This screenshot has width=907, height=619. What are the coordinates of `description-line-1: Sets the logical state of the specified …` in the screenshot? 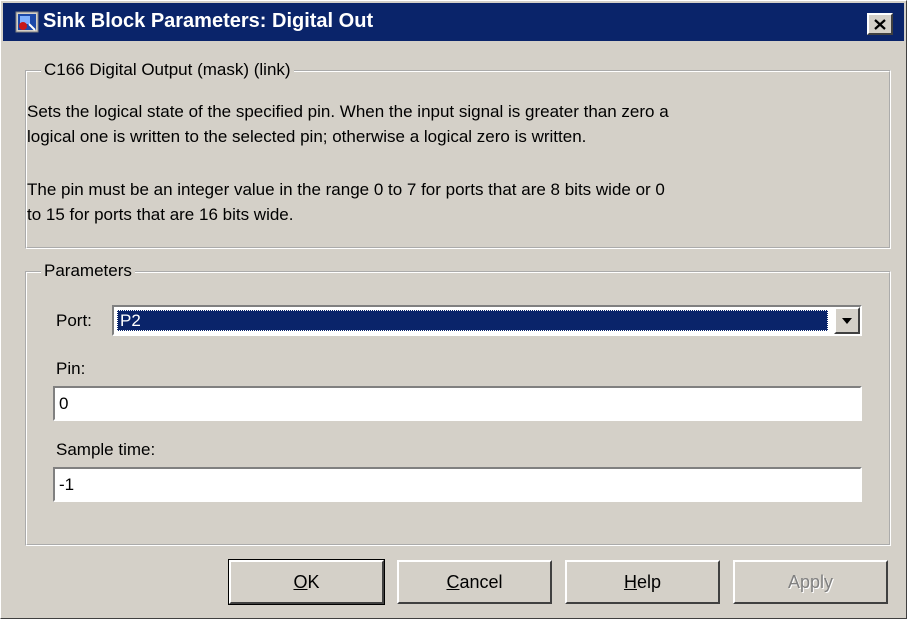 It's located at (348, 111).